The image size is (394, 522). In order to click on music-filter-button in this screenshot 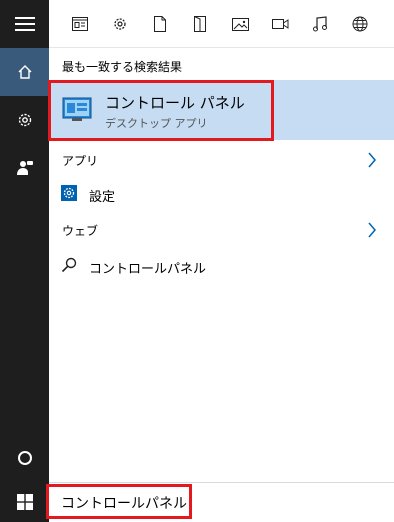, I will do `click(320, 24)`.